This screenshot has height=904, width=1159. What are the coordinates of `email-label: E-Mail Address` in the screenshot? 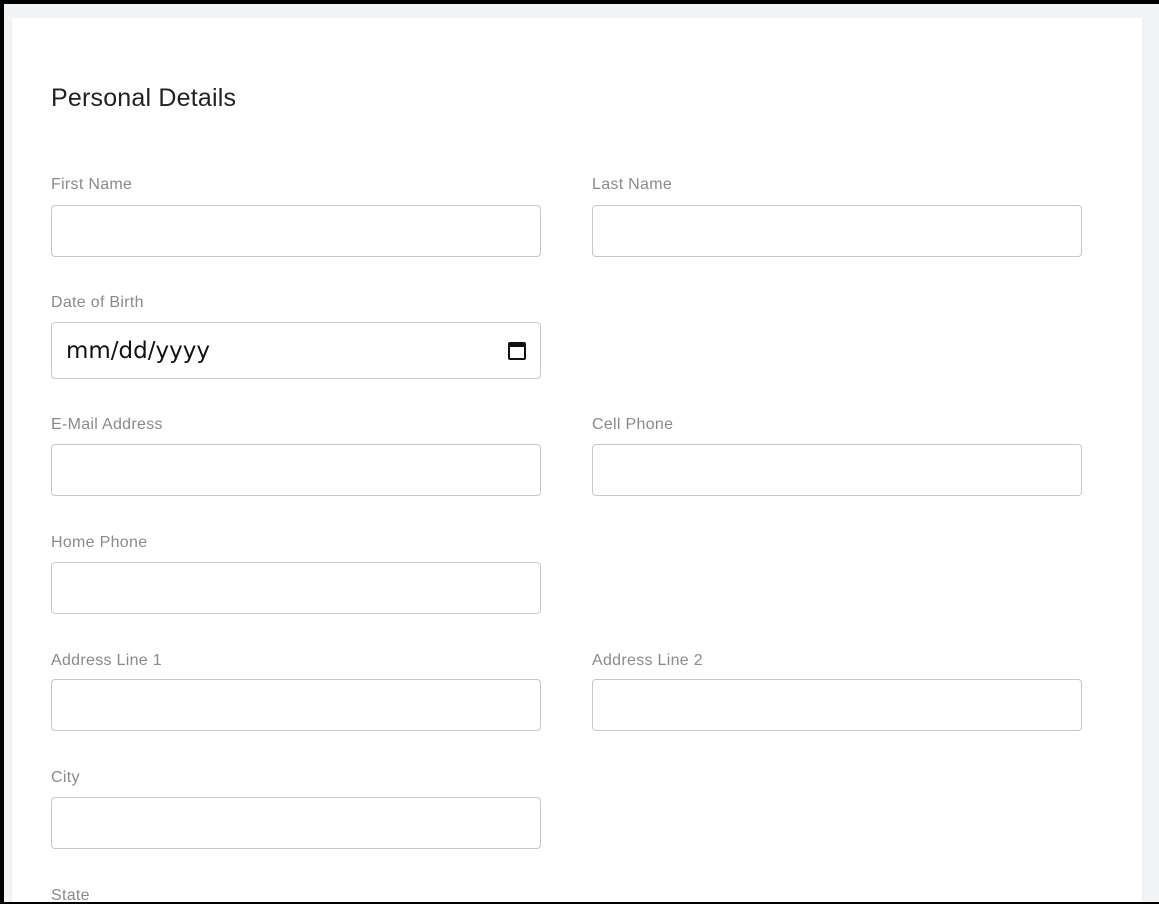 It's located at (107, 424).